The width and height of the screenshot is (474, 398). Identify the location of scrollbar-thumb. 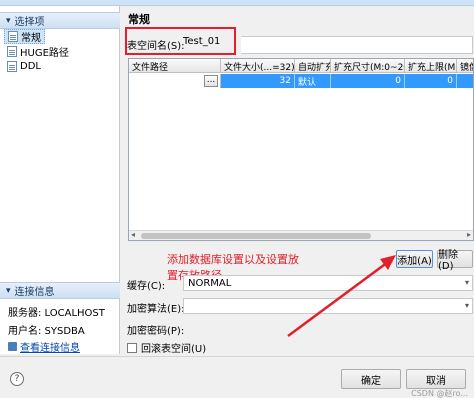
(256, 236).